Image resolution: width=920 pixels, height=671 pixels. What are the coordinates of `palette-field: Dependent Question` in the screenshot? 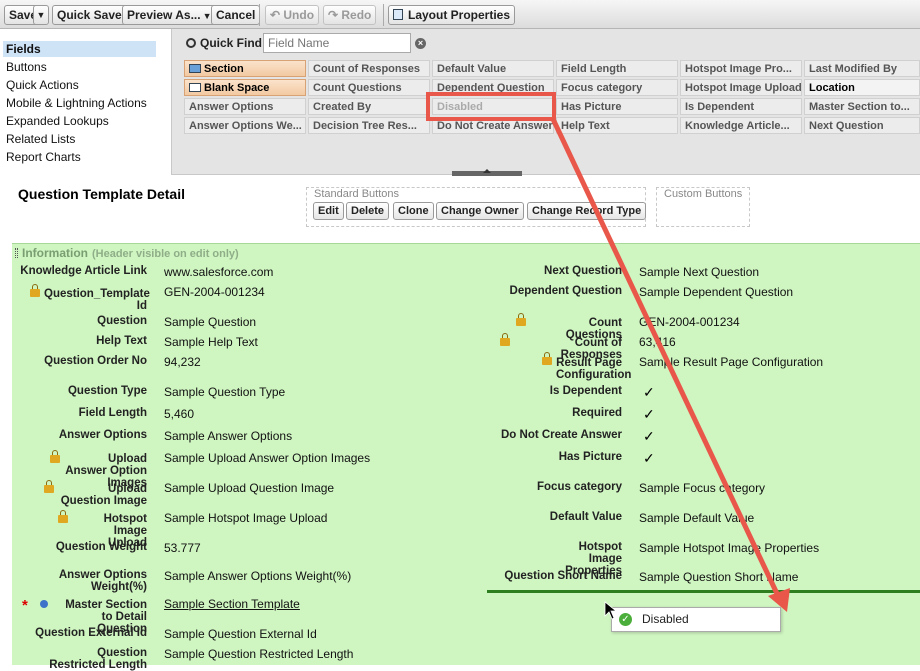 It's located at (493, 87).